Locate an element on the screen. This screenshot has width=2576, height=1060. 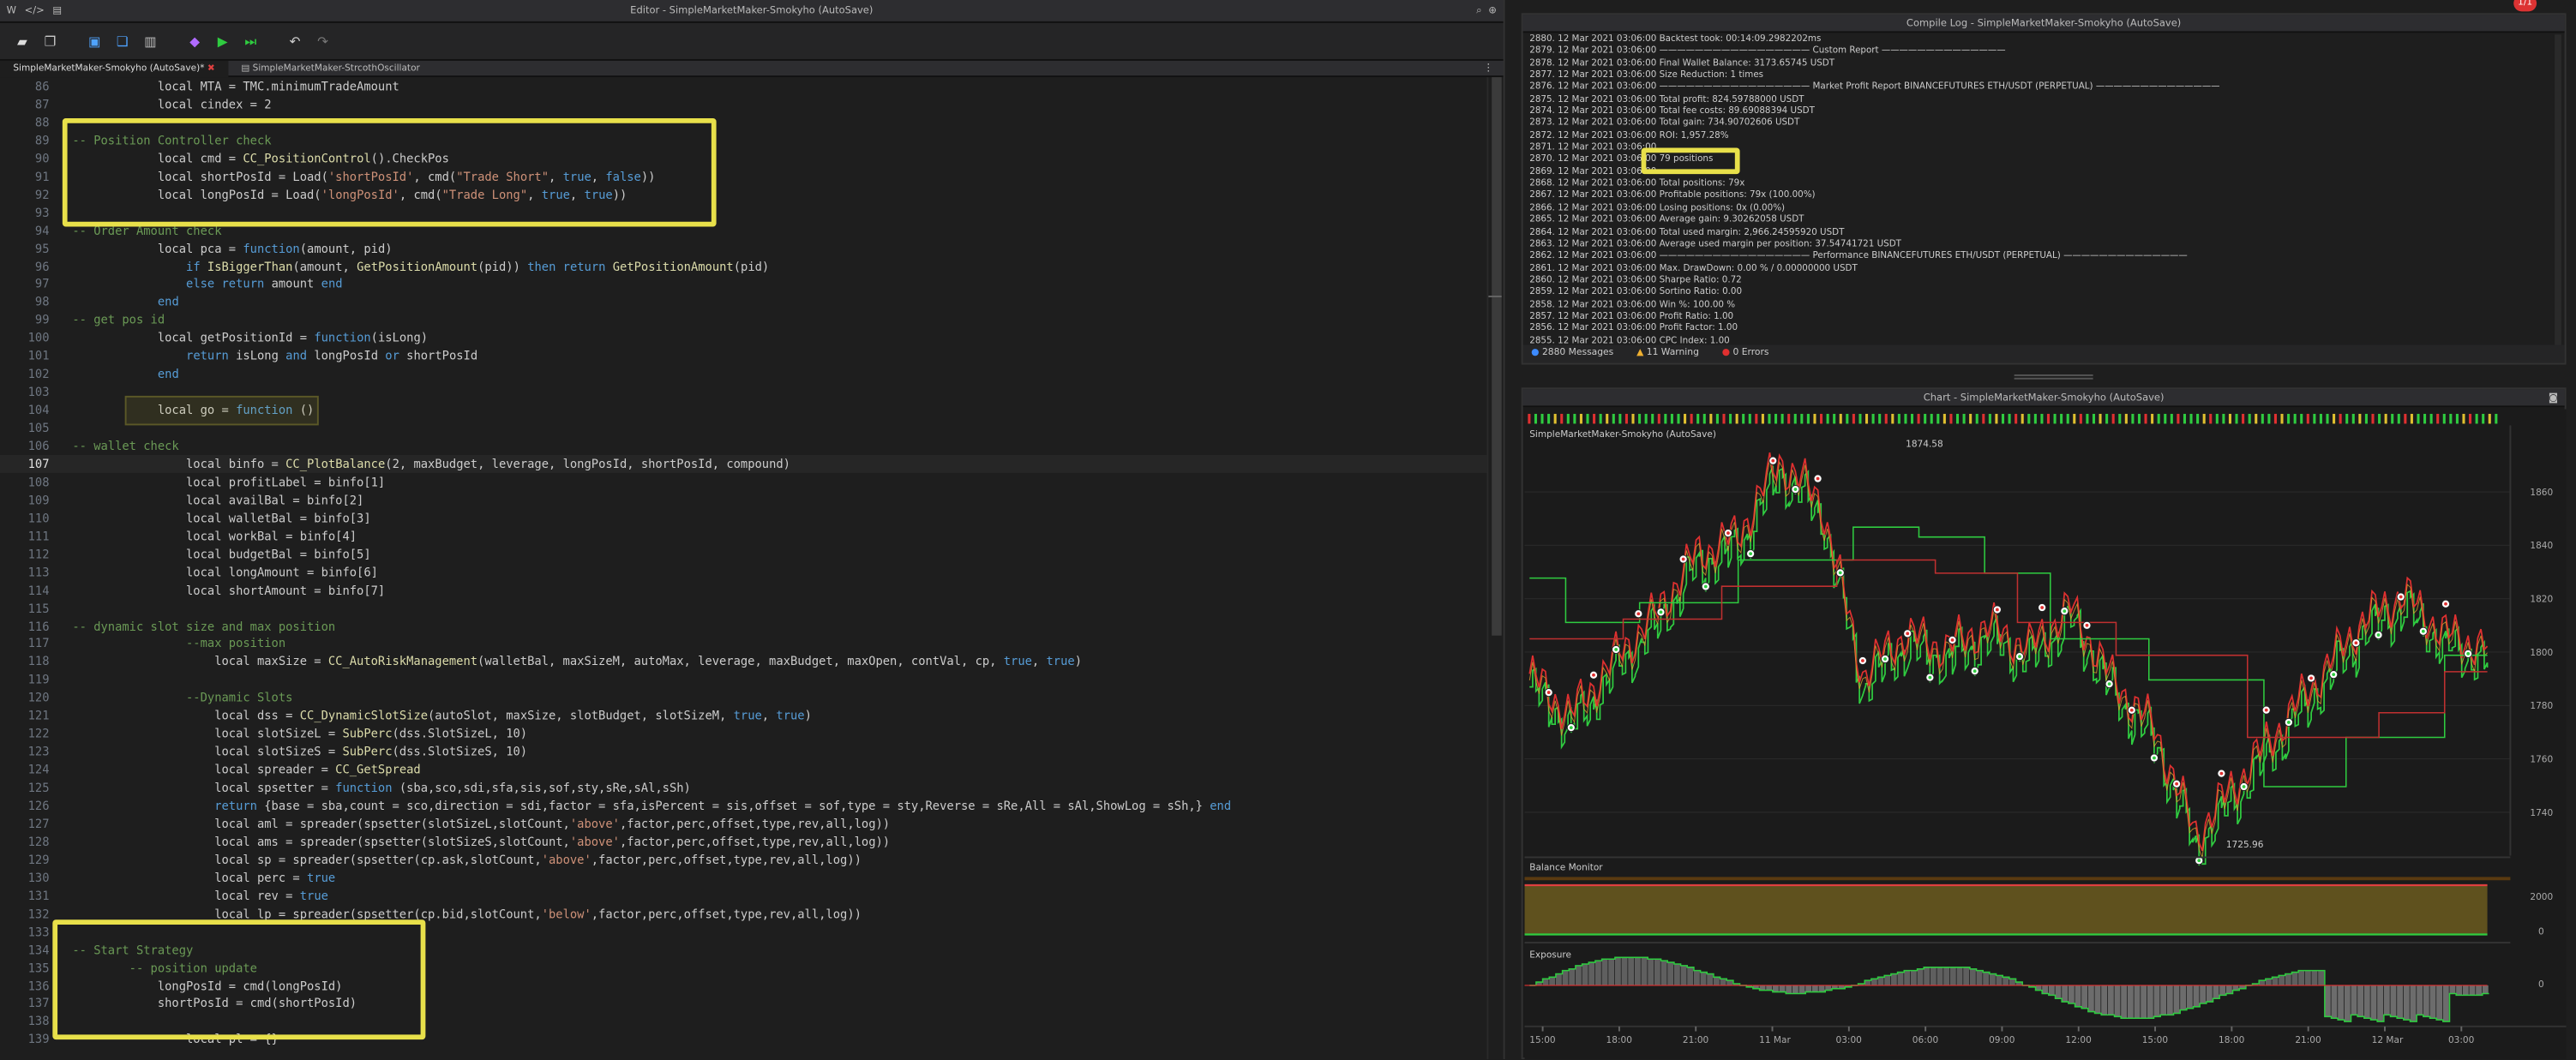
redo-icon: ↷ is located at coordinates (323, 41).